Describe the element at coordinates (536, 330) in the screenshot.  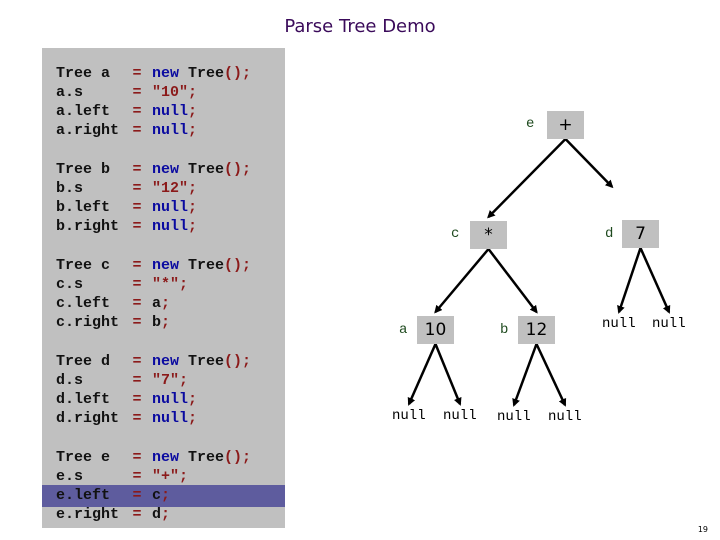
I see `tree-node-b: 12` at that location.